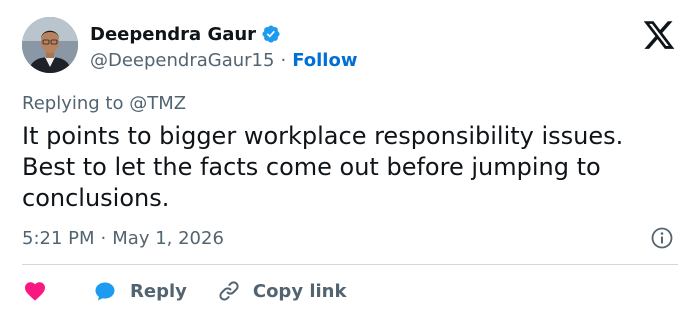  What do you see at coordinates (299, 291) in the screenshot?
I see `copy-link-label: Copy link` at bounding box center [299, 291].